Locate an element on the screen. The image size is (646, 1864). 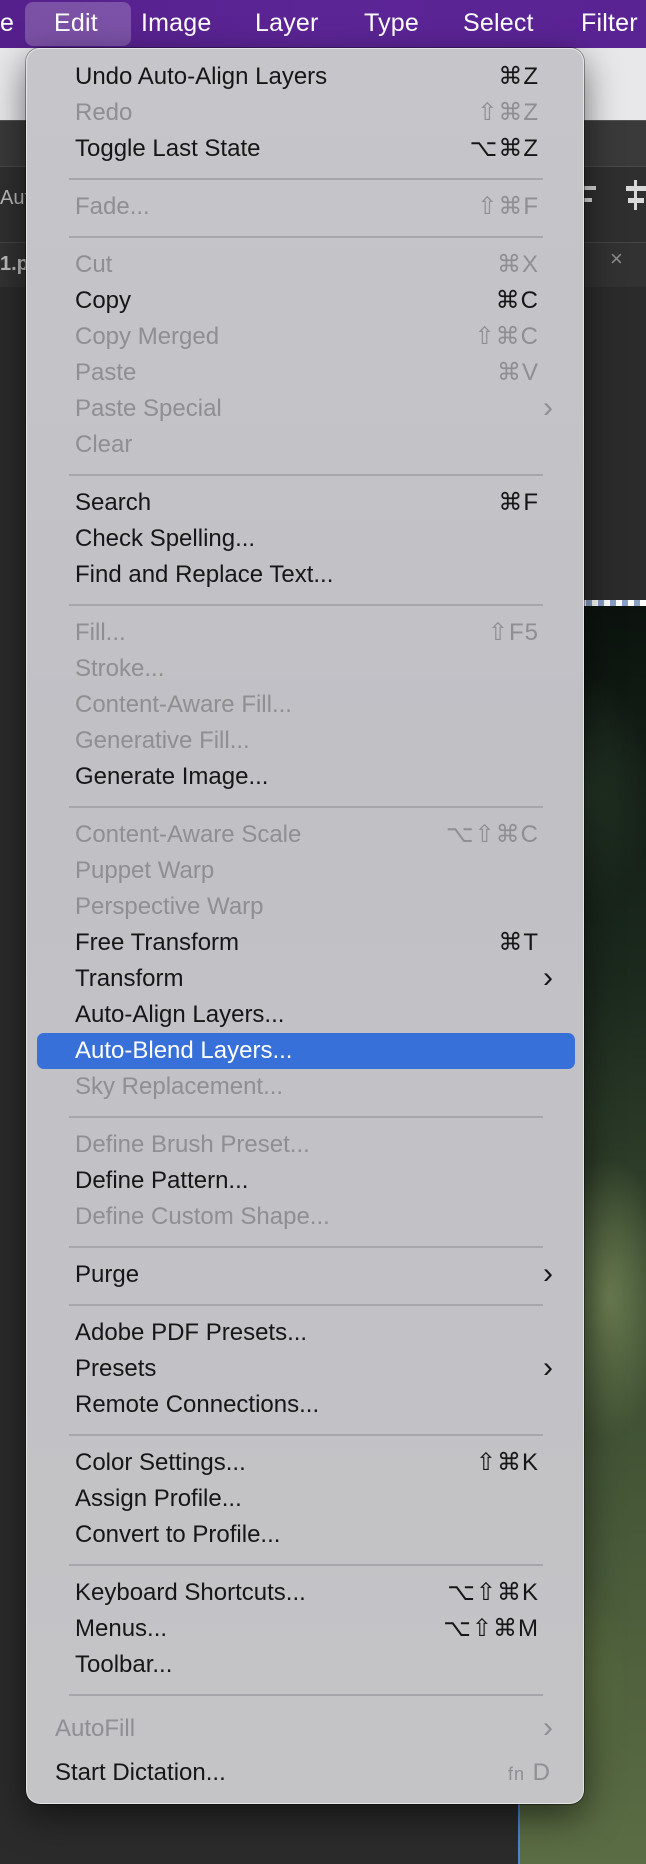
menu-item-shortcut: ⇧⌘F is located at coordinates (508, 206).